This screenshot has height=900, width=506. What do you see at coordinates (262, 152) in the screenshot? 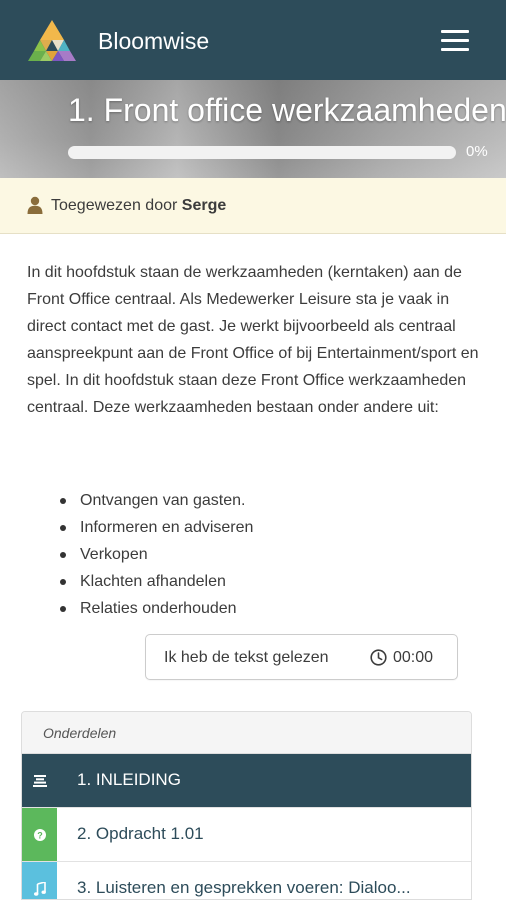
I see `chapter-progress-bar` at bounding box center [262, 152].